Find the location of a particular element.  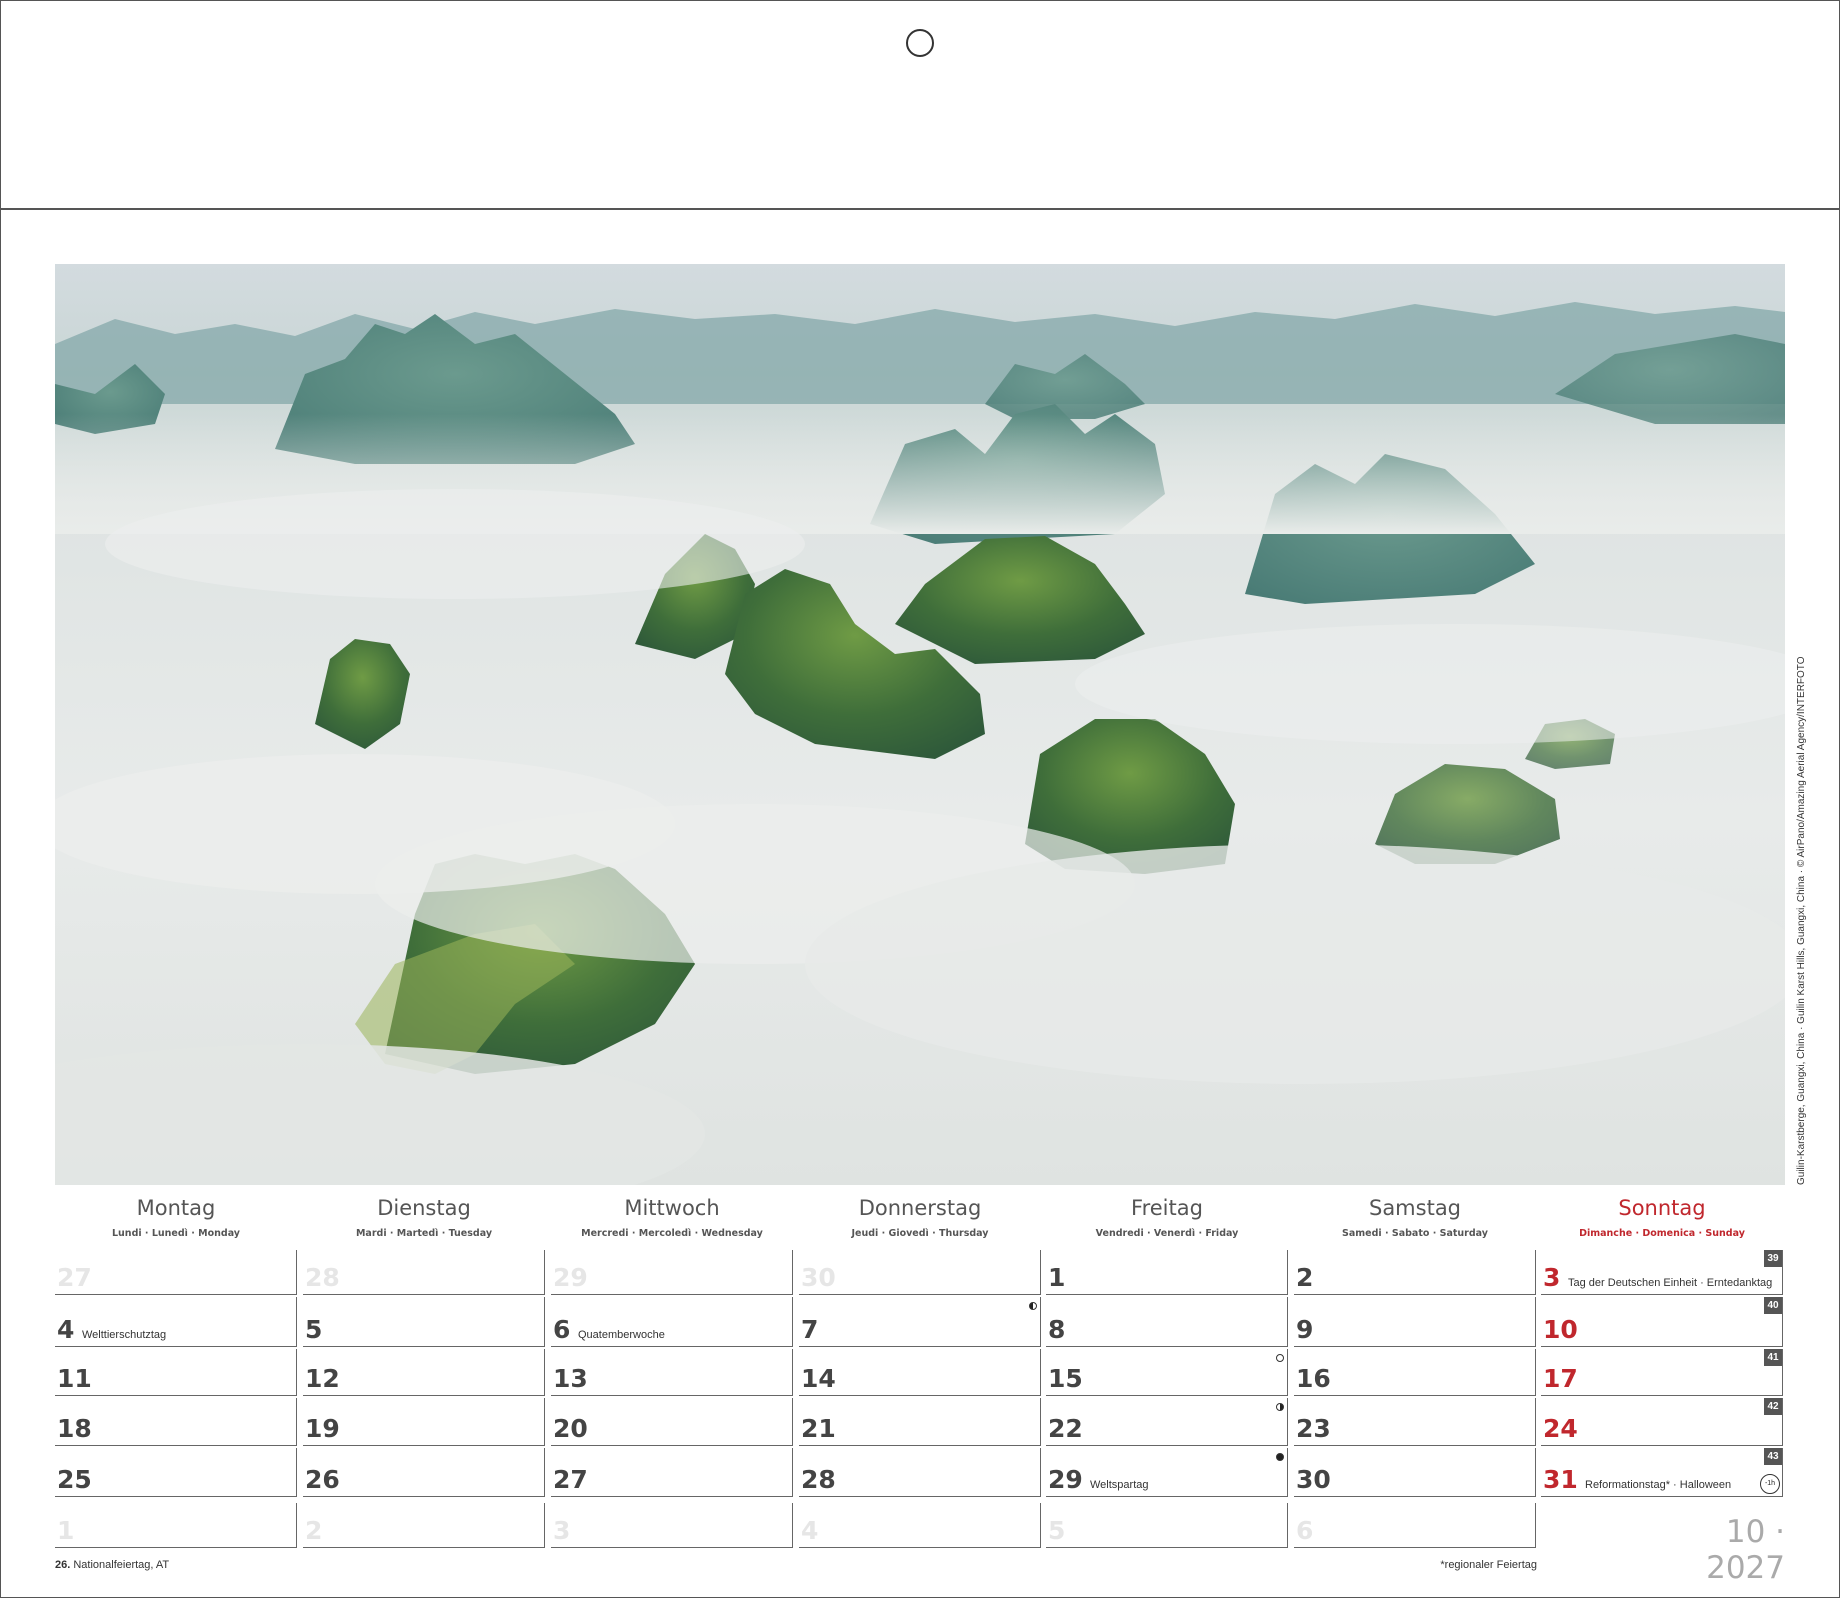

weekday-name: Donnerstag is located at coordinates (920, 1208).